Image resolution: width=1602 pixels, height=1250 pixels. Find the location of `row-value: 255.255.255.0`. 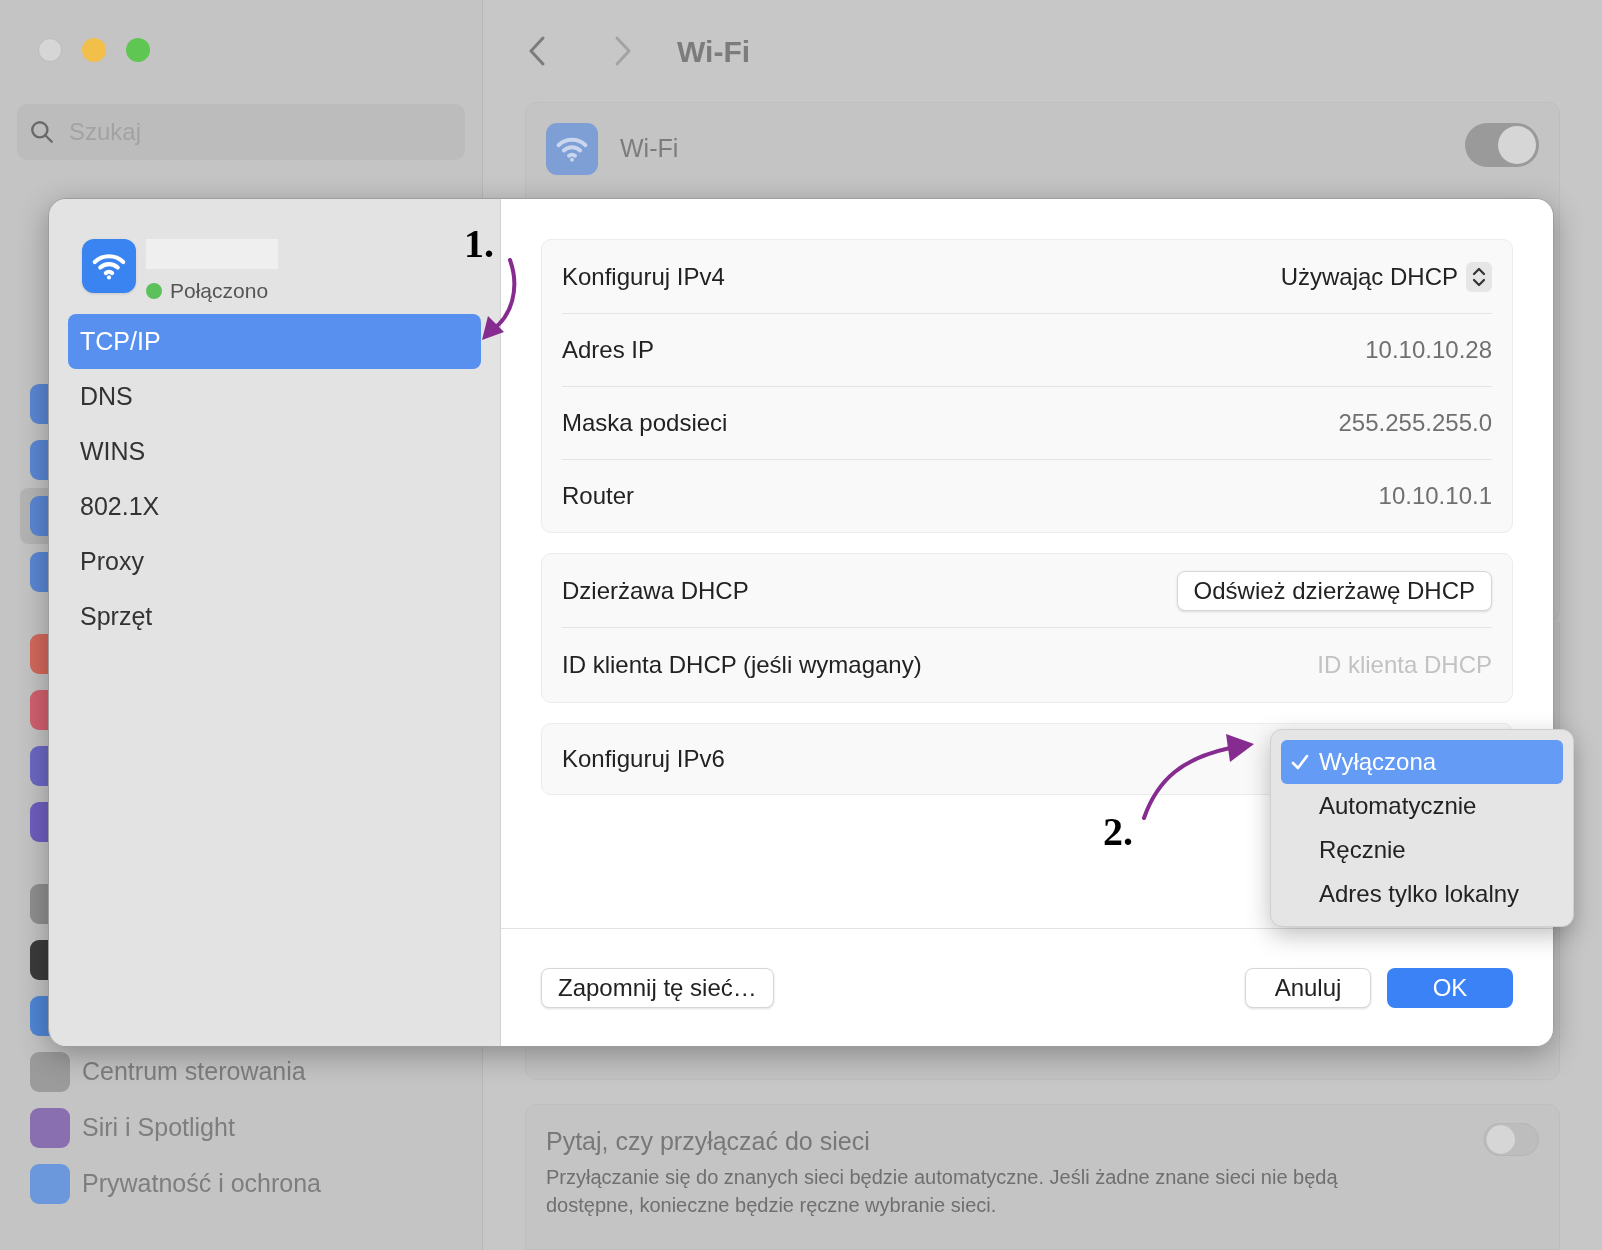

row-value: 255.255.255.0 is located at coordinates (1415, 423).